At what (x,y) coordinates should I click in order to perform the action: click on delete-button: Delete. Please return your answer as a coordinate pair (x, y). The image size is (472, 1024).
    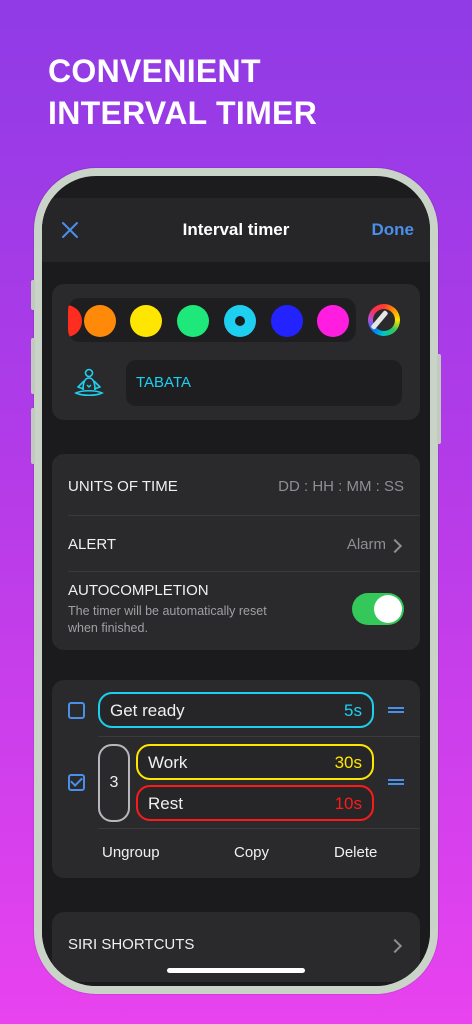
    Looking at the image, I should click on (355, 852).